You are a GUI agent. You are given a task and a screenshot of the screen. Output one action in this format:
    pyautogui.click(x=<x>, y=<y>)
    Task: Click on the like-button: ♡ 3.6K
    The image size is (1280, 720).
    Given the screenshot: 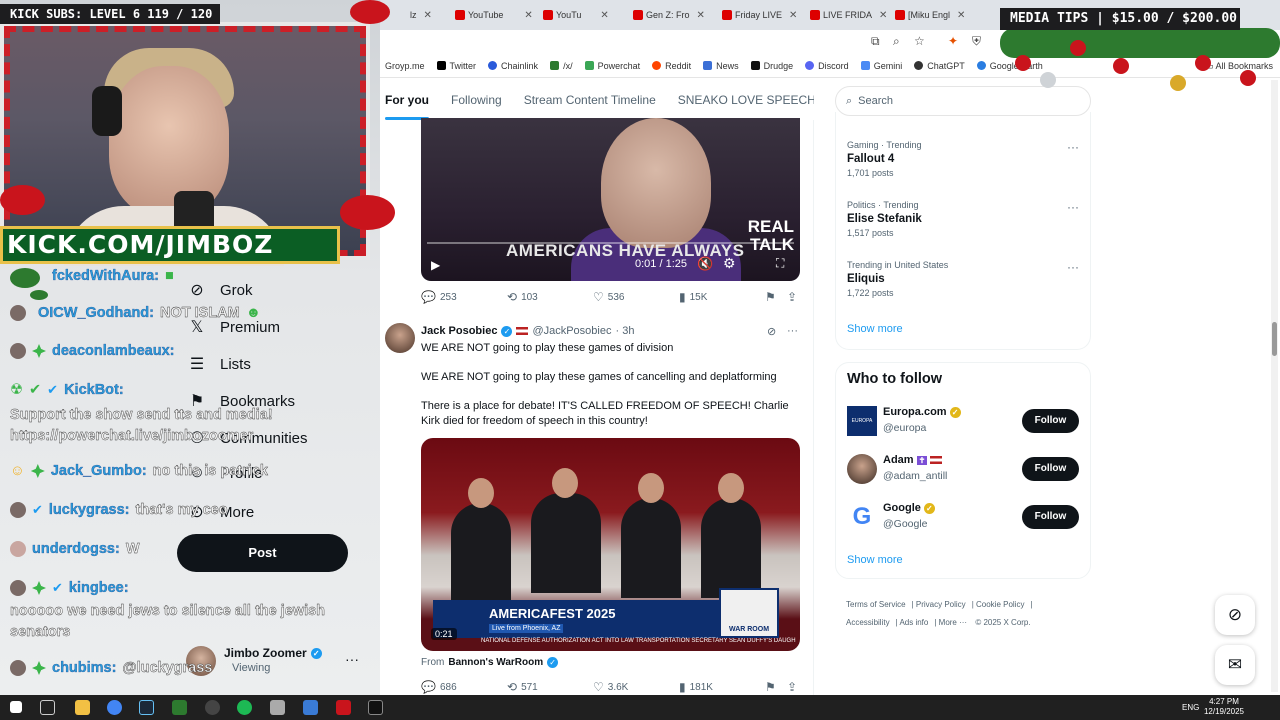 What is the action you would take?
    pyautogui.click(x=610, y=687)
    